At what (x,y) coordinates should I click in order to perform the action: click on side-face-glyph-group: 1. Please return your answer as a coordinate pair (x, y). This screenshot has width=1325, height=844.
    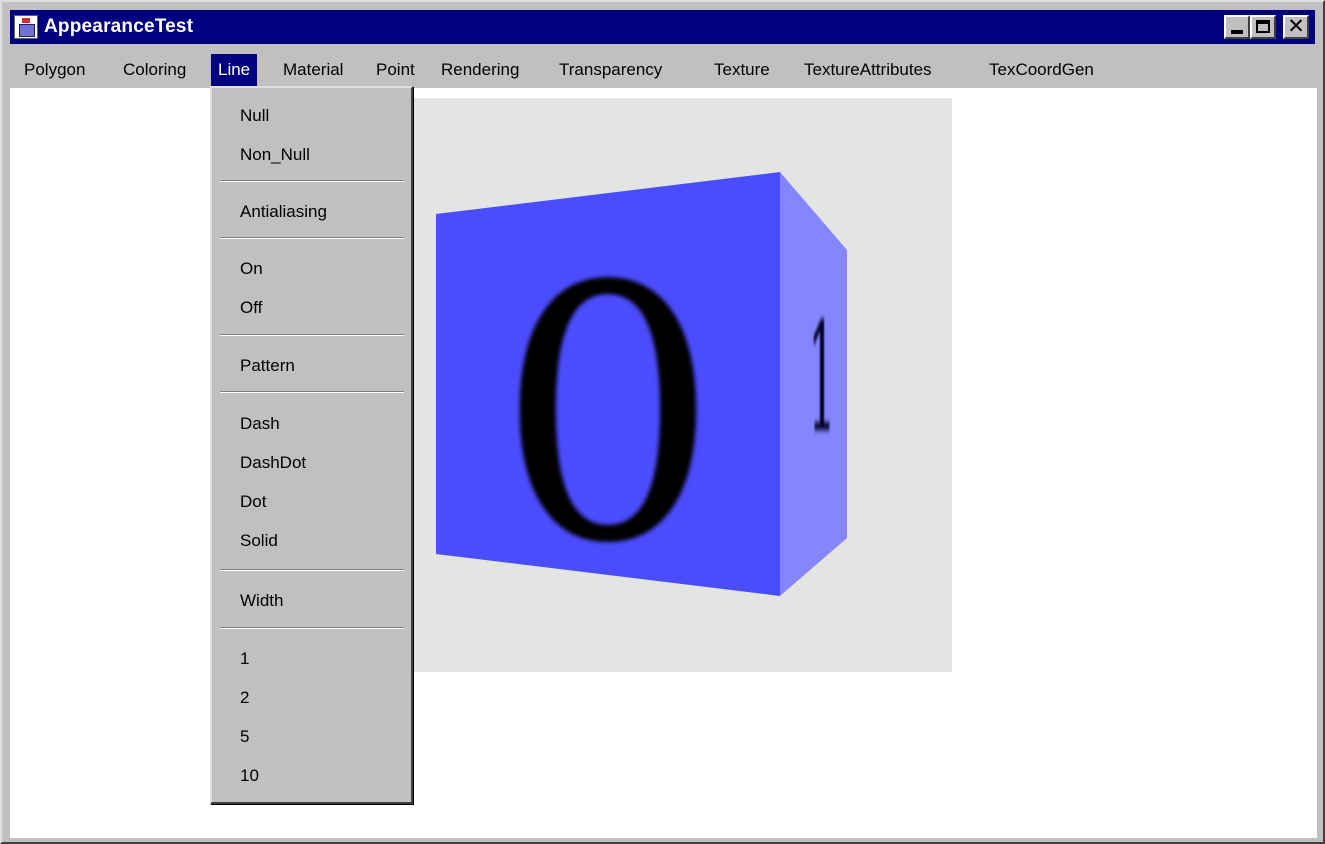
    Looking at the image, I should click on (822, 378).